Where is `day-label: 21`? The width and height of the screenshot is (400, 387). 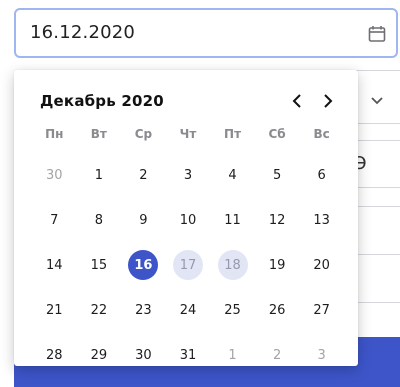
day-label: 21 is located at coordinates (54, 310).